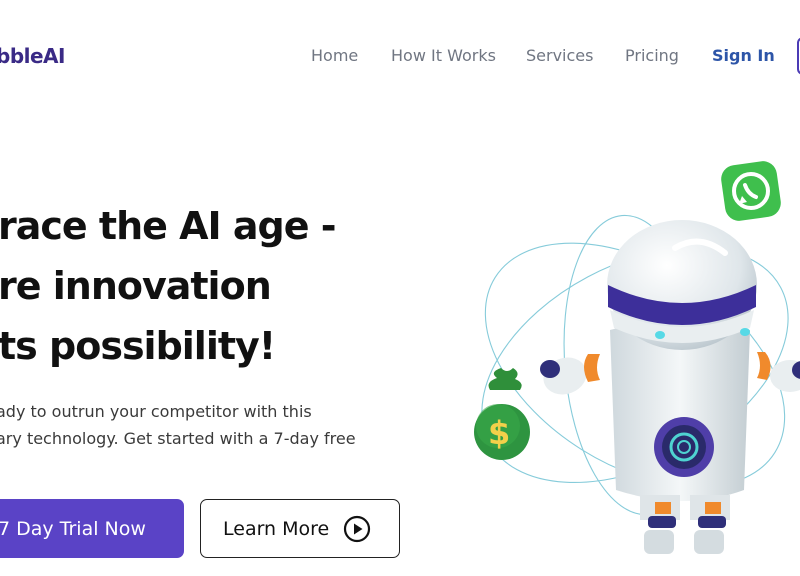  What do you see at coordinates (652, 55) in the screenshot?
I see `nav-pricing: Pricing` at bounding box center [652, 55].